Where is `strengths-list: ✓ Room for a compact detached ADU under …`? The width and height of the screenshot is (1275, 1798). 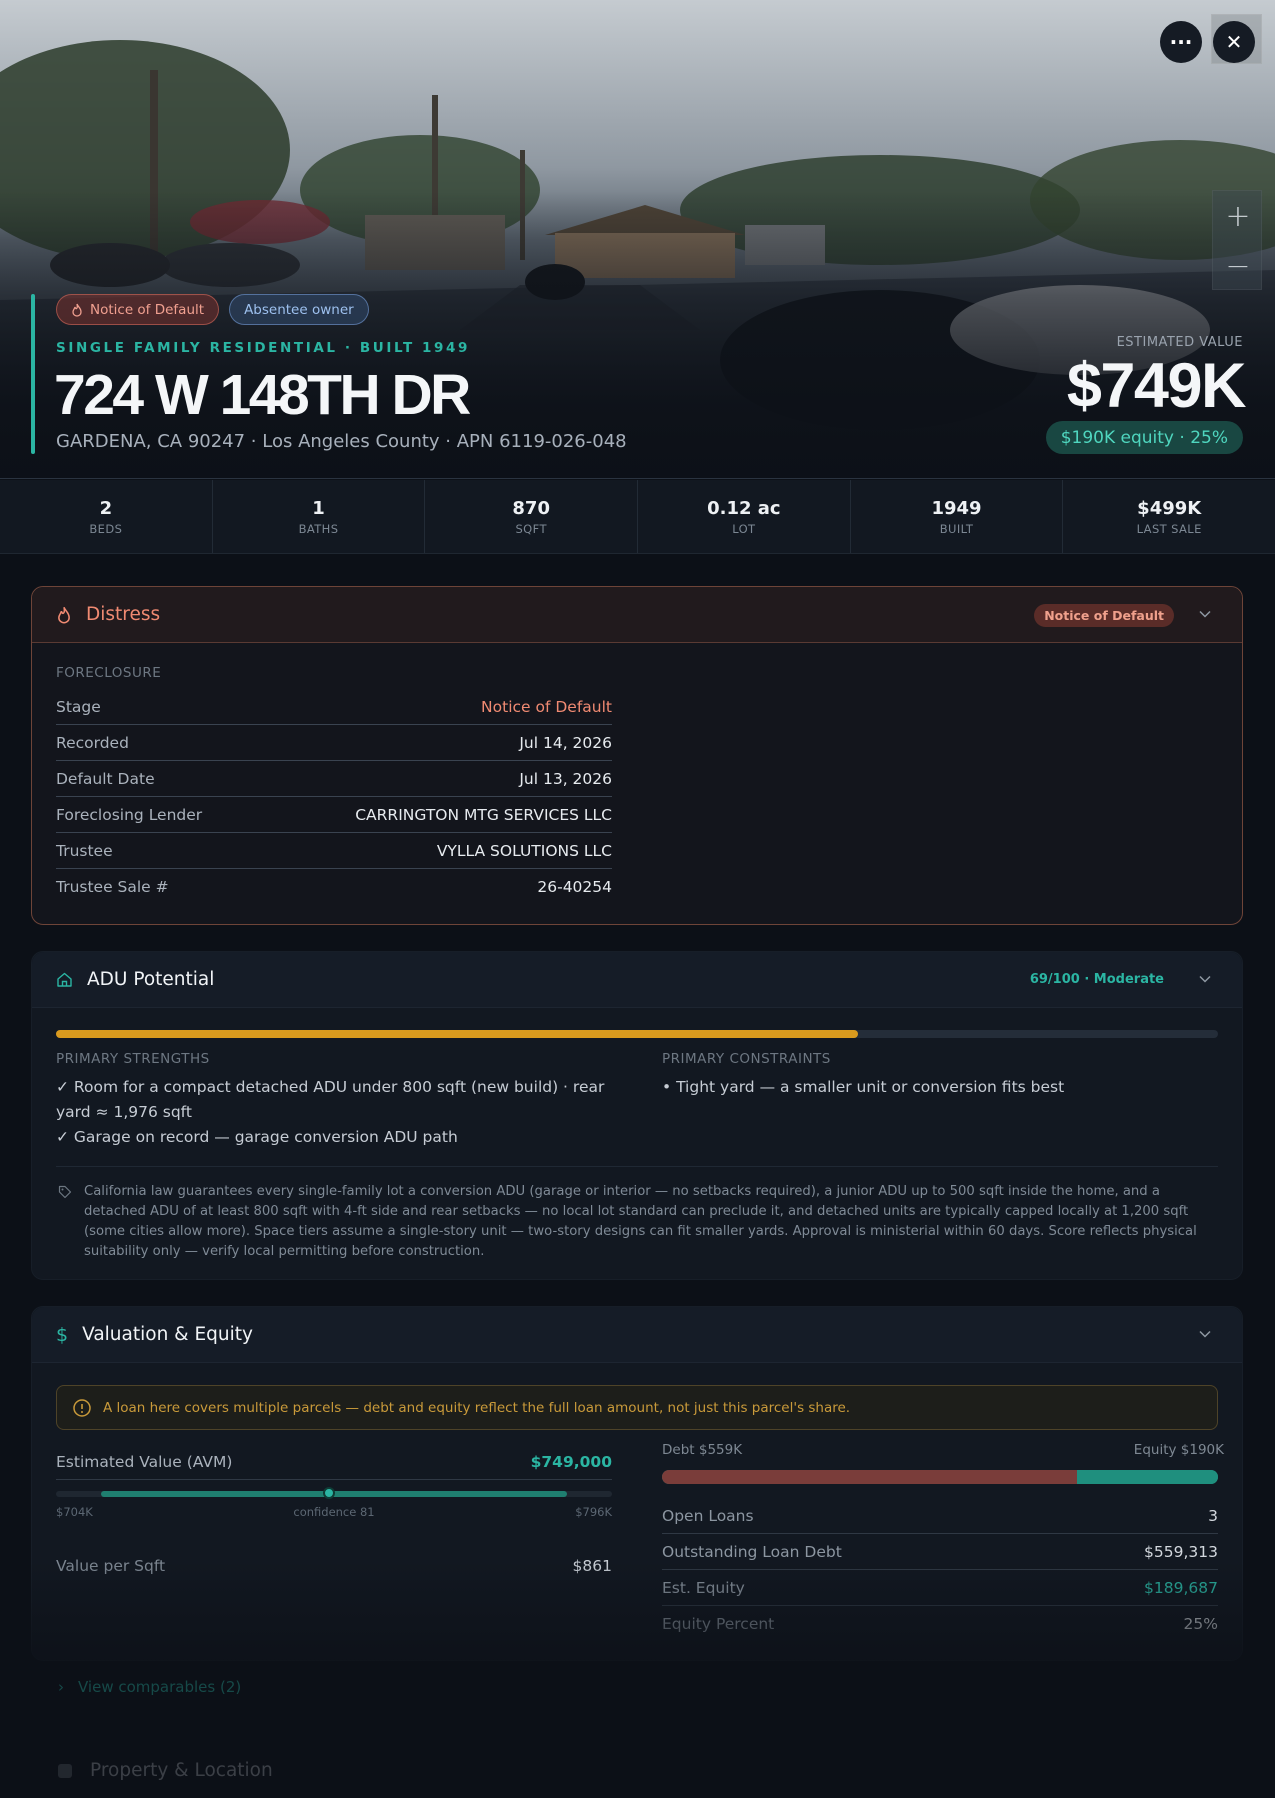
strengths-list: ✓ Room for a compact detached ADU under … is located at coordinates (336, 1112).